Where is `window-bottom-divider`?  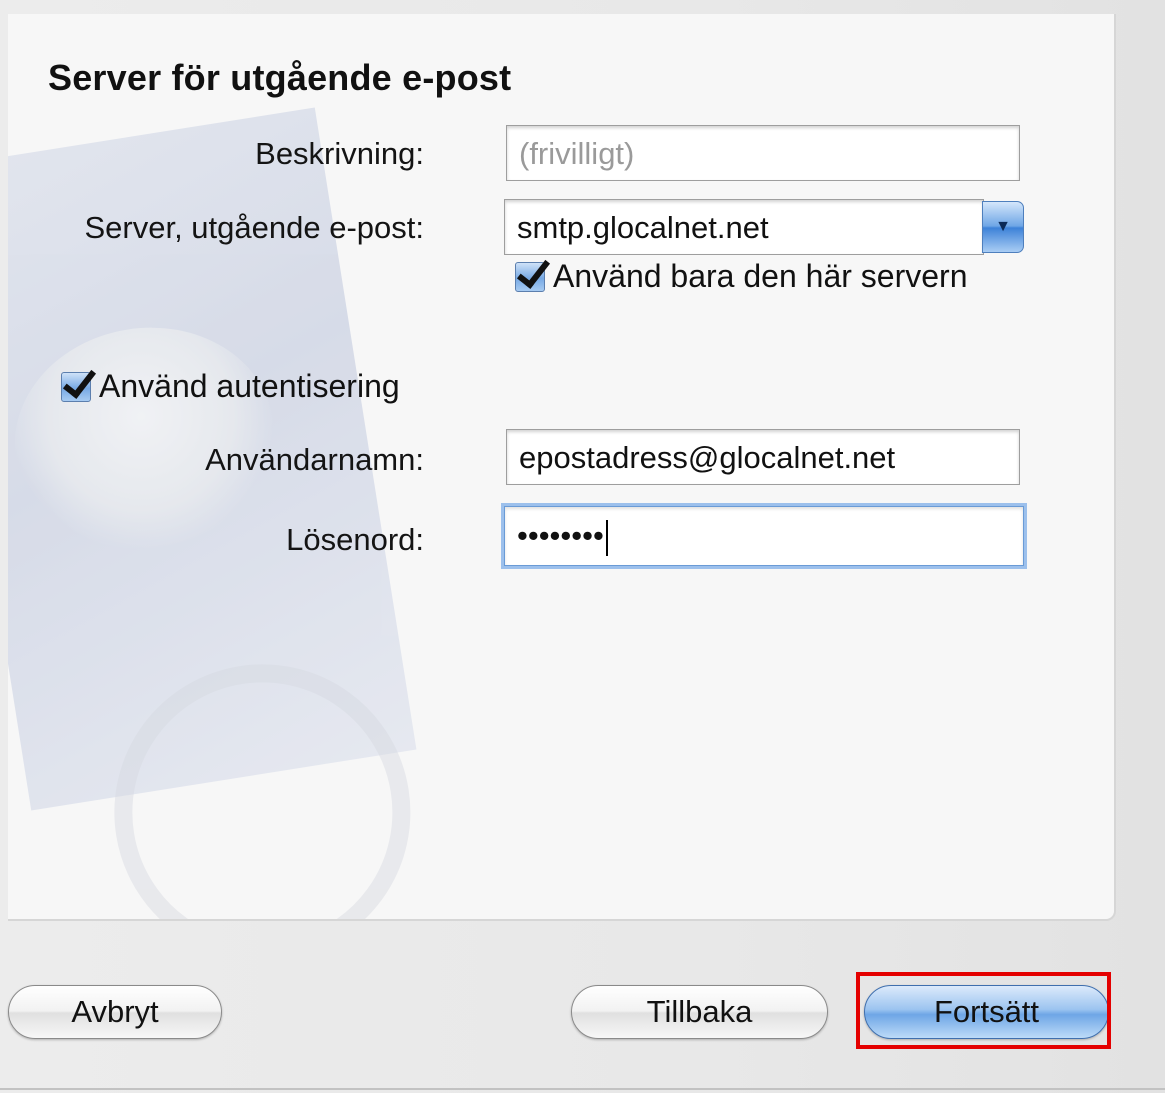 window-bottom-divider is located at coordinates (582, 1089).